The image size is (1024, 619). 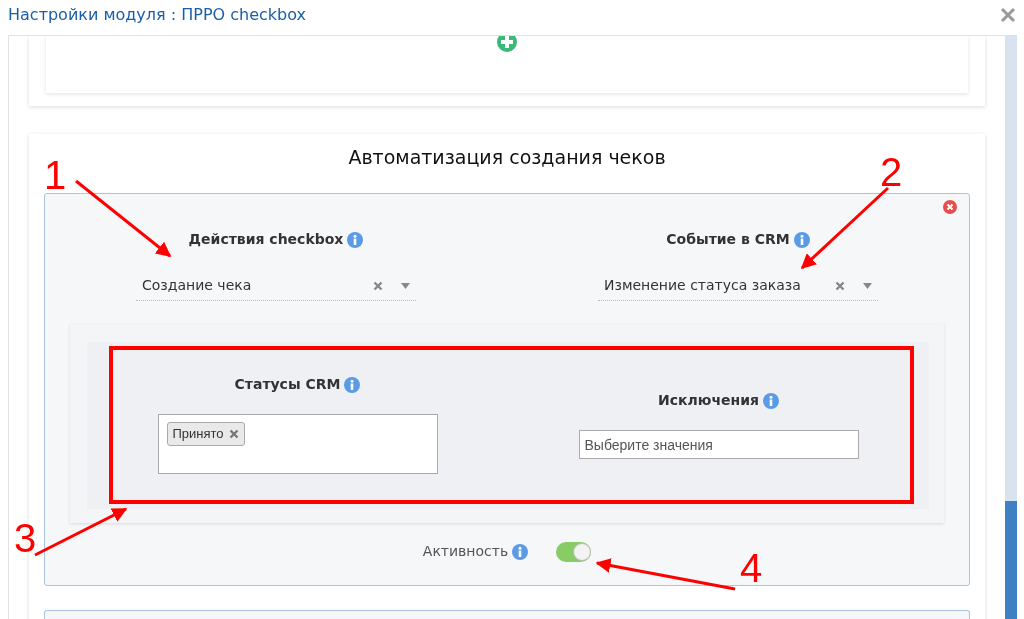 I want to click on scrollbar, so click(x=1011, y=327).